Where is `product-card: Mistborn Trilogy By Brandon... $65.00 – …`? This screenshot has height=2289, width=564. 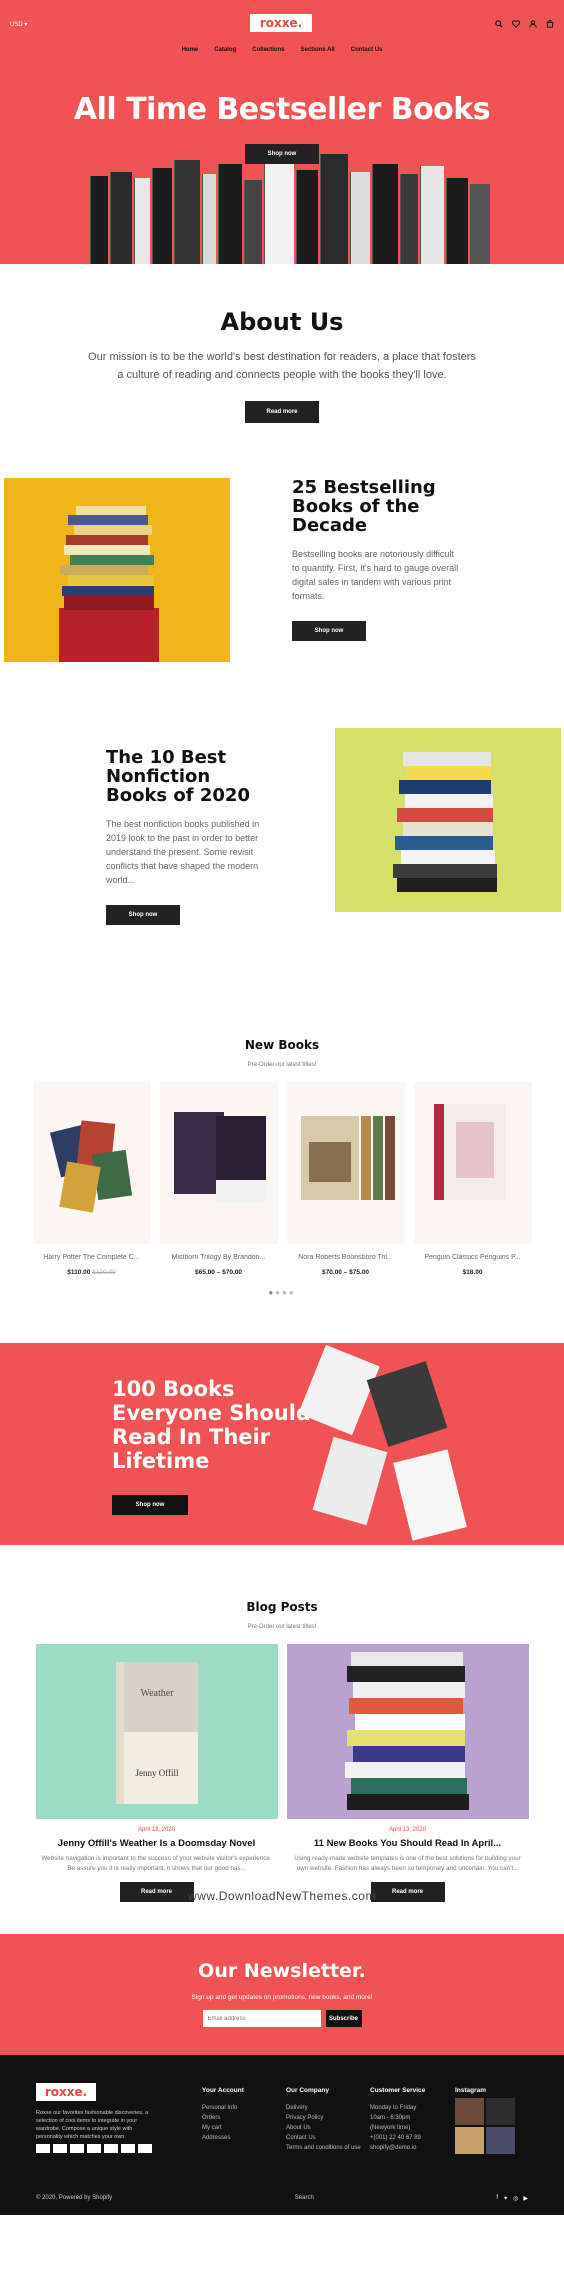
product-card: Mistborn Trilogy By Brandon... $65.00 – … is located at coordinates (218, 1179).